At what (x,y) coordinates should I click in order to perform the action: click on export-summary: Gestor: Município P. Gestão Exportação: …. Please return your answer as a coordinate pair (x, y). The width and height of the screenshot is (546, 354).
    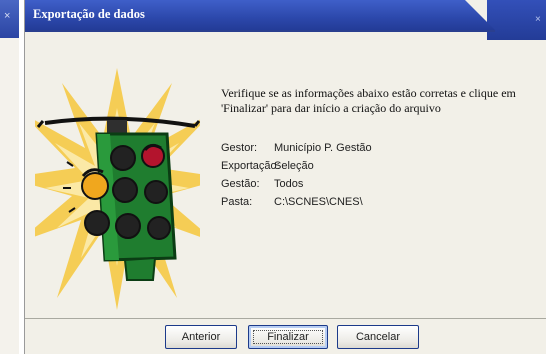
    Looking at the image, I should click on (371, 178).